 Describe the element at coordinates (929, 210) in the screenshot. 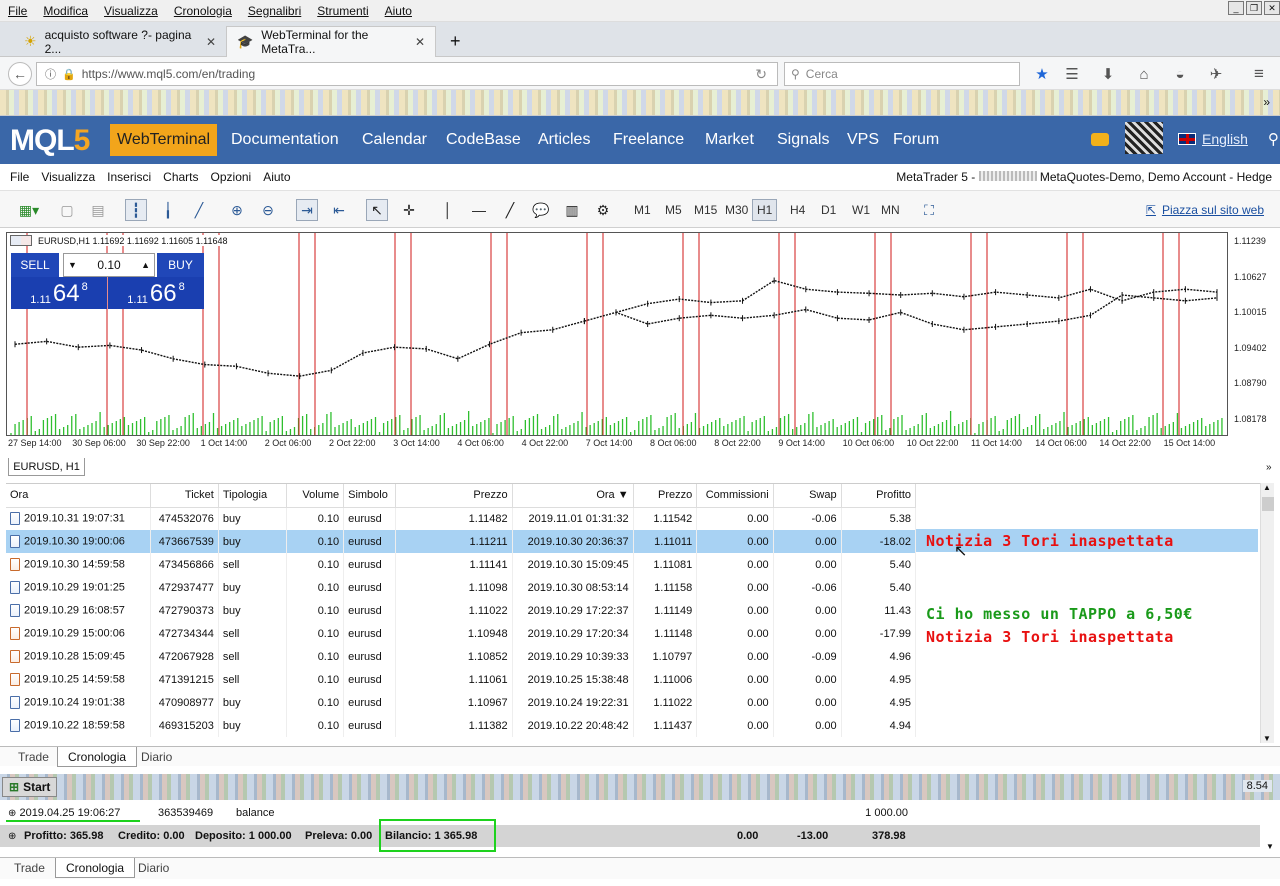

I see `fullscreen-icon: ⛶` at that location.